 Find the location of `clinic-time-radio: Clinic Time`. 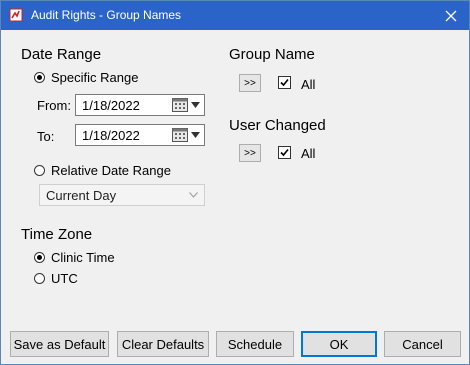

clinic-time-radio: Clinic Time is located at coordinates (74, 257).